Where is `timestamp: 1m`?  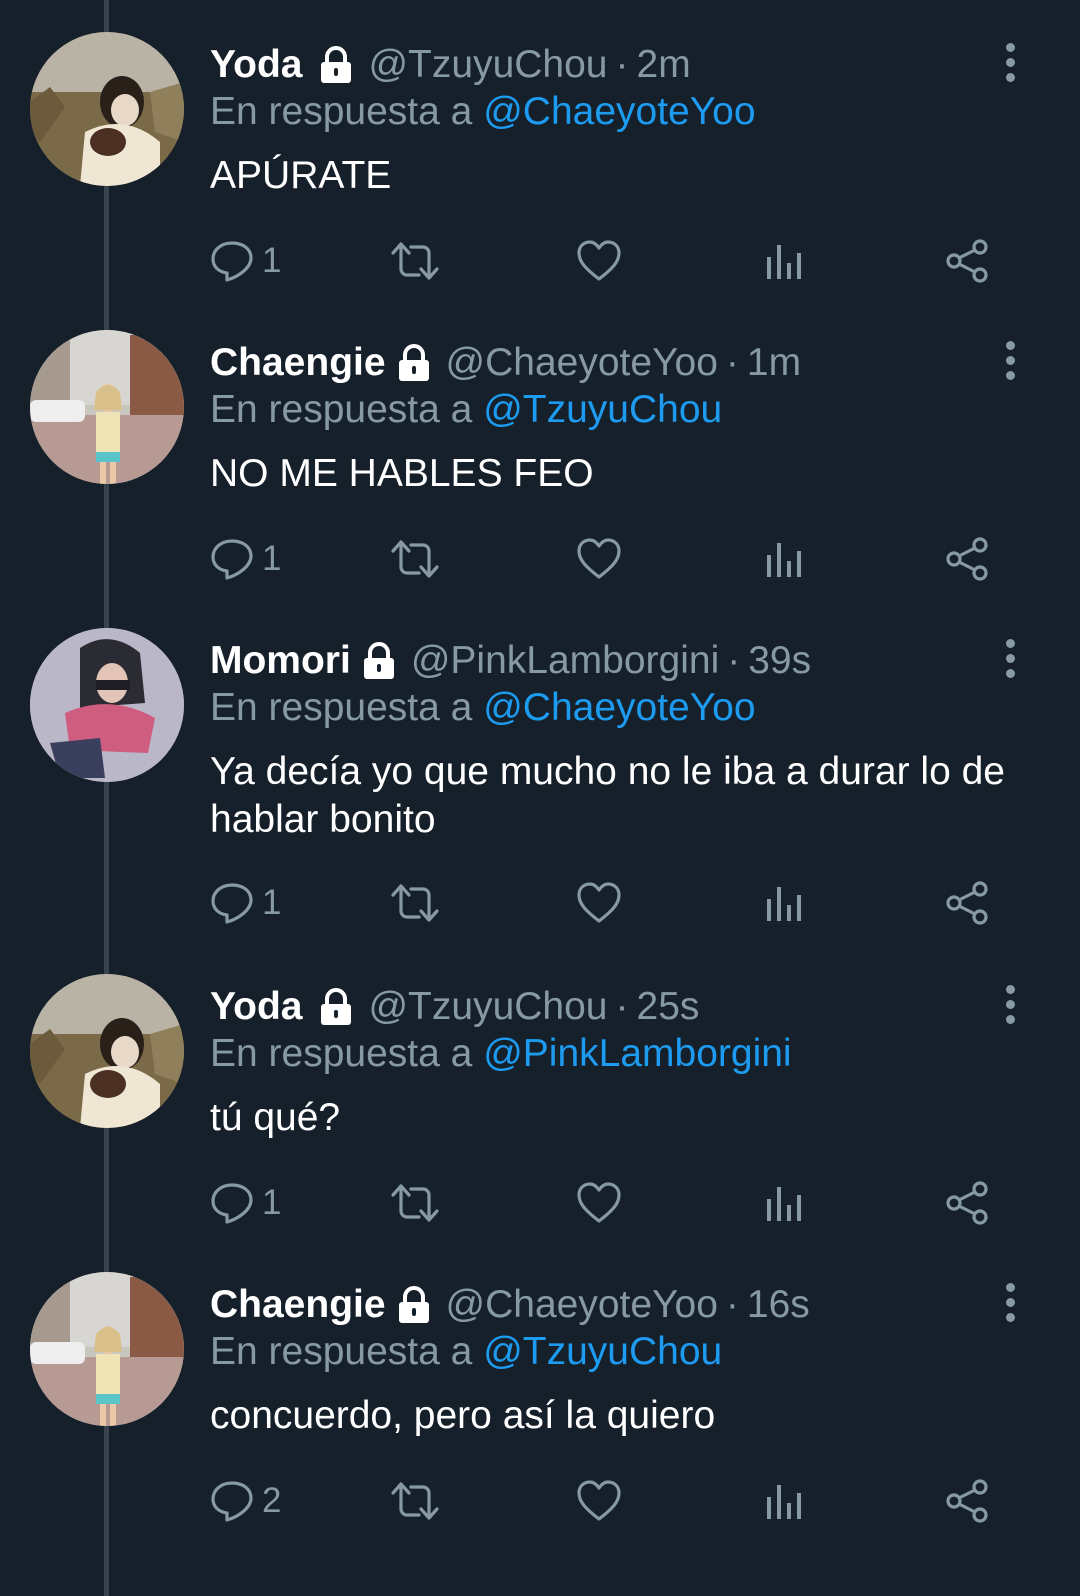 timestamp: 1m is located at coordinates (774, 363).